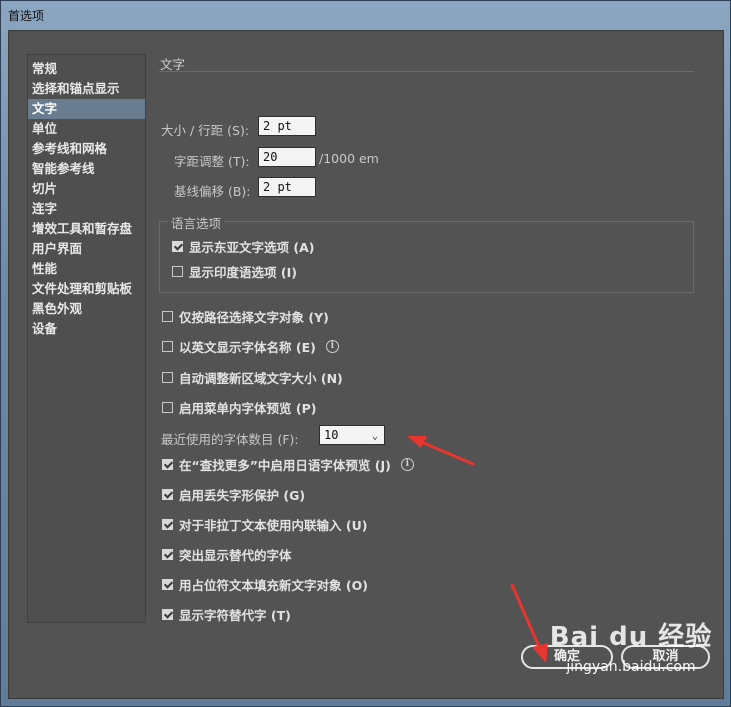 This screenshot has height=707, width=731. I want to click on indic-options-label: 显示印度语选项 (I), so click(243, 272).